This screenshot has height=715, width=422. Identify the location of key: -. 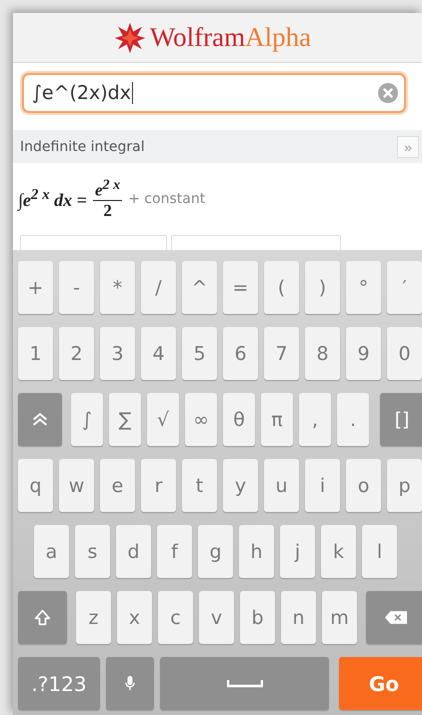
(76, 287).